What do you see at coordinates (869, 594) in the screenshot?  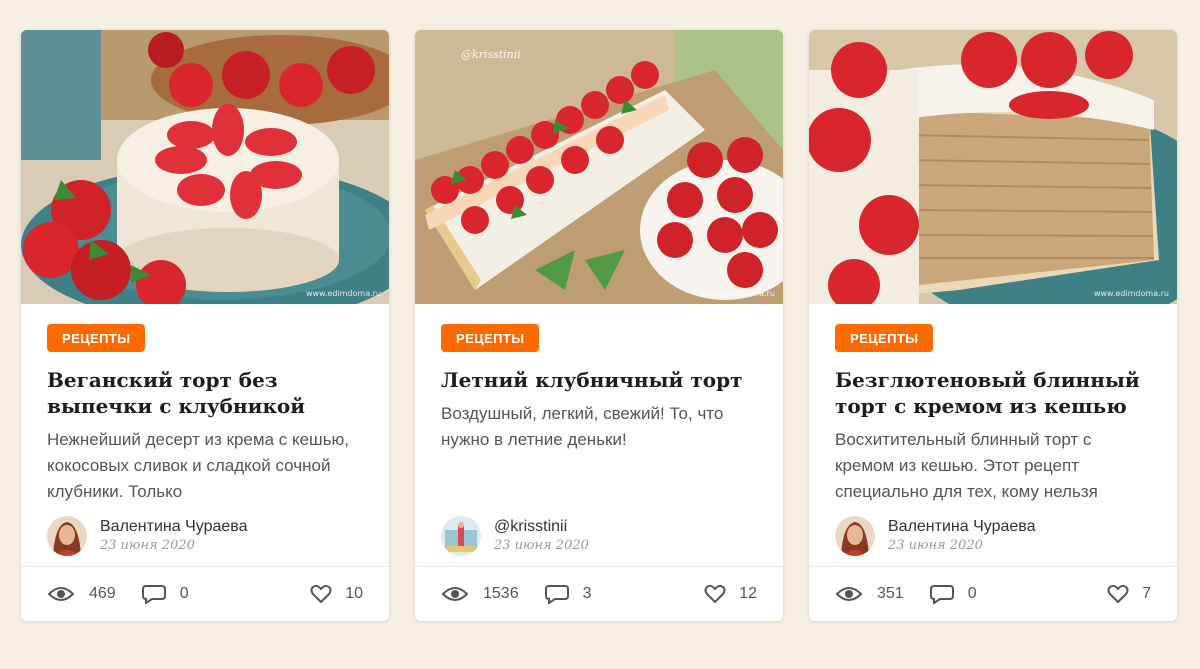 I see `views-stat: 351` at bounding box center [869, 594].